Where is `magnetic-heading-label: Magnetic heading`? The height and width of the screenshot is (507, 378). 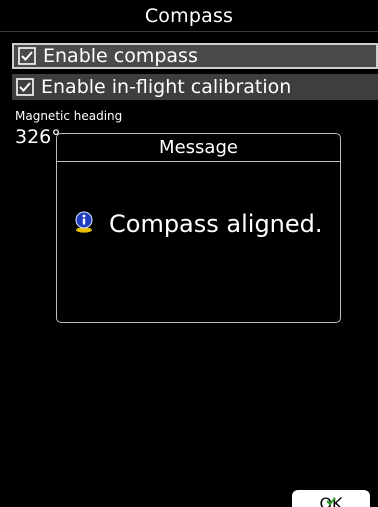 magnetic-heading-label: Magnetic heading is located at coordinates (69, 116).